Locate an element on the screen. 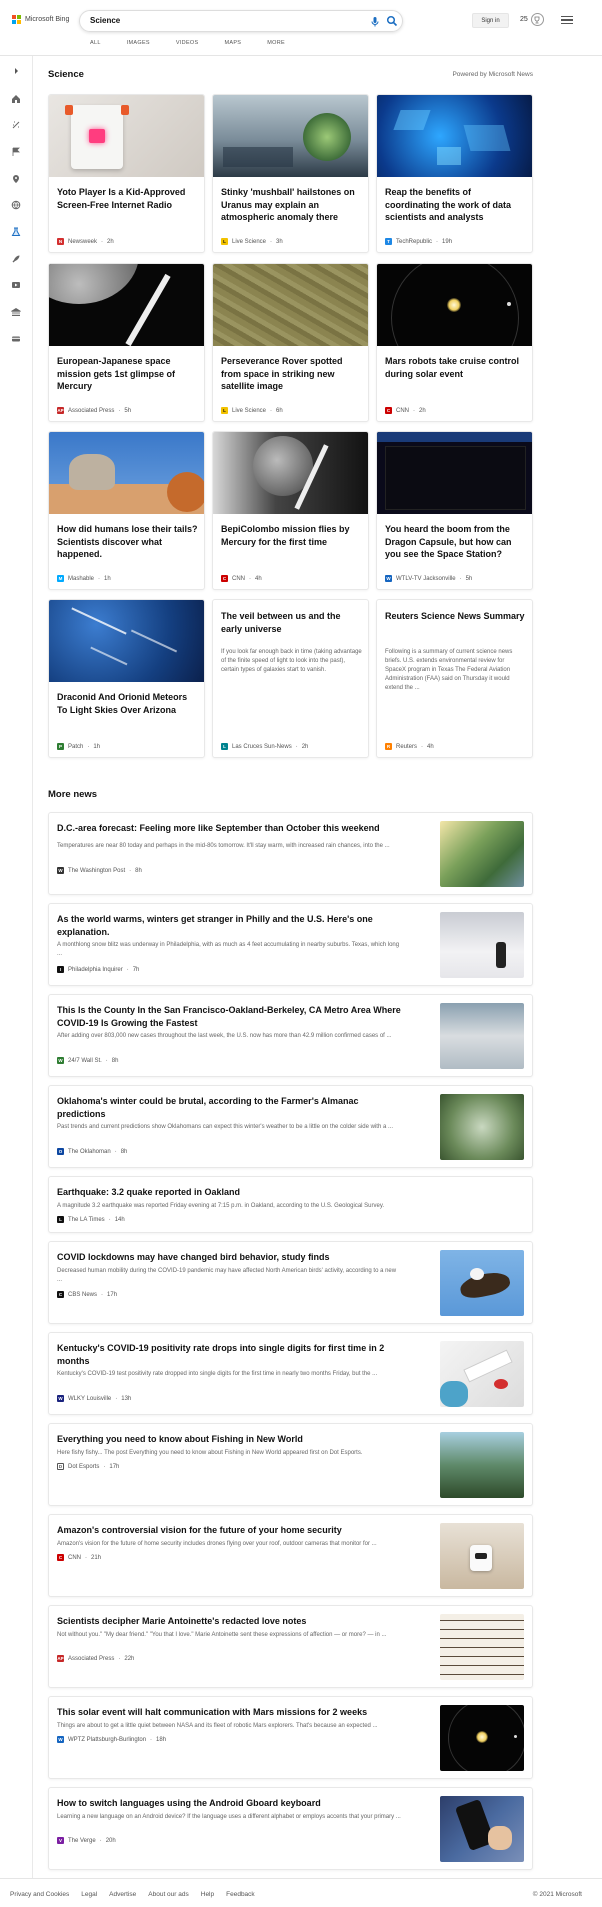 This screenshot has height=1907, width=602. rewards-button: 25 is located at coordinates (532, 19).